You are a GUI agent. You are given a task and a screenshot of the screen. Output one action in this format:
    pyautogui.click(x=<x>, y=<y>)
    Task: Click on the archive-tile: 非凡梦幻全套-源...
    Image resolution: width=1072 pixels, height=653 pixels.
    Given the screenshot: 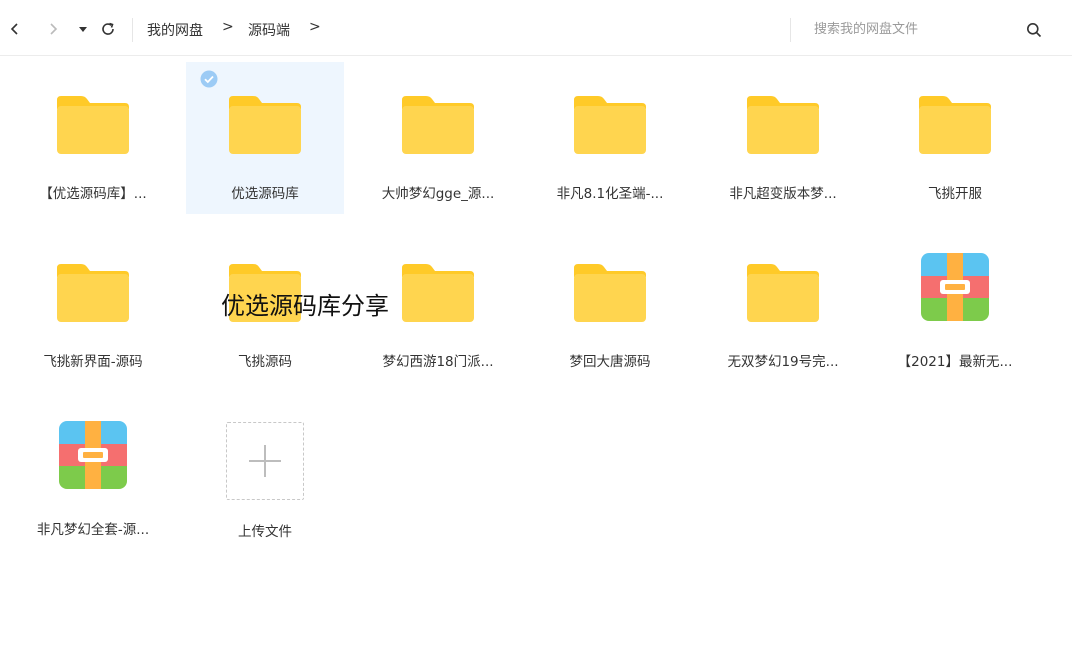 What is the action you would take?
    pyautogui.click(x=93, y=474)
    